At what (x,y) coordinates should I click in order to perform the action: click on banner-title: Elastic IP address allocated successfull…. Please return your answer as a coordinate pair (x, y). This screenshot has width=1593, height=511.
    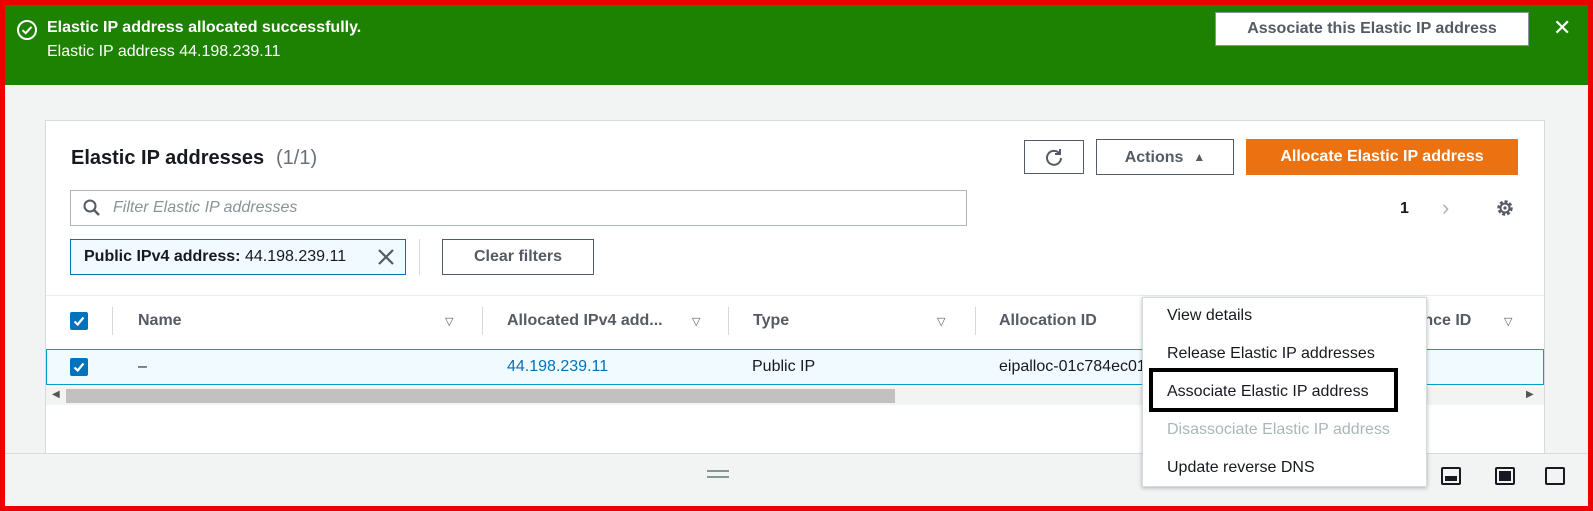
    Looking at the image, I should click on (204, 27).